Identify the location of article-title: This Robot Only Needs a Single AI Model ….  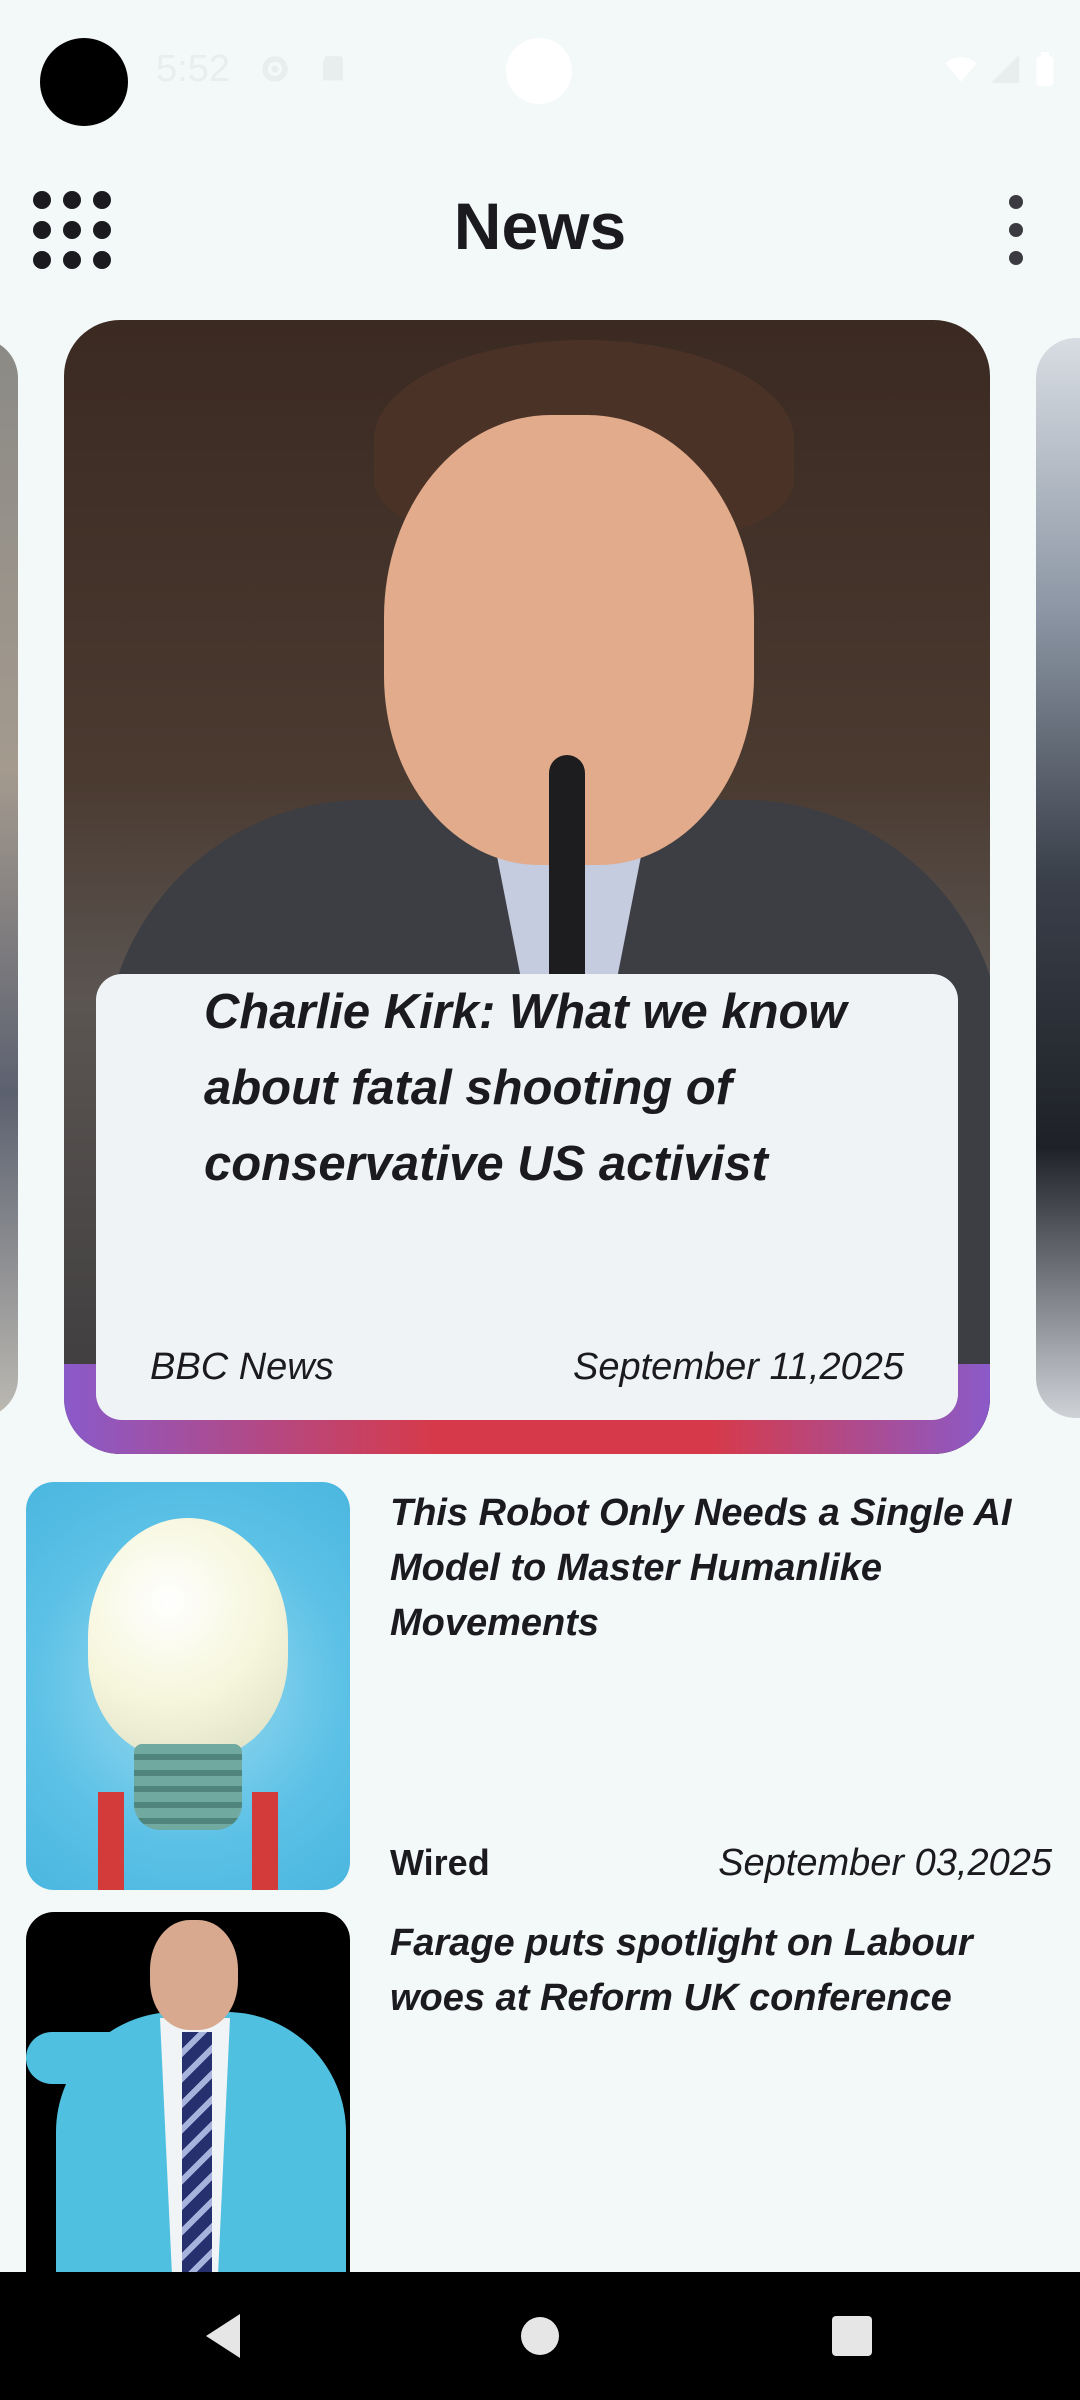
(701, 1568).